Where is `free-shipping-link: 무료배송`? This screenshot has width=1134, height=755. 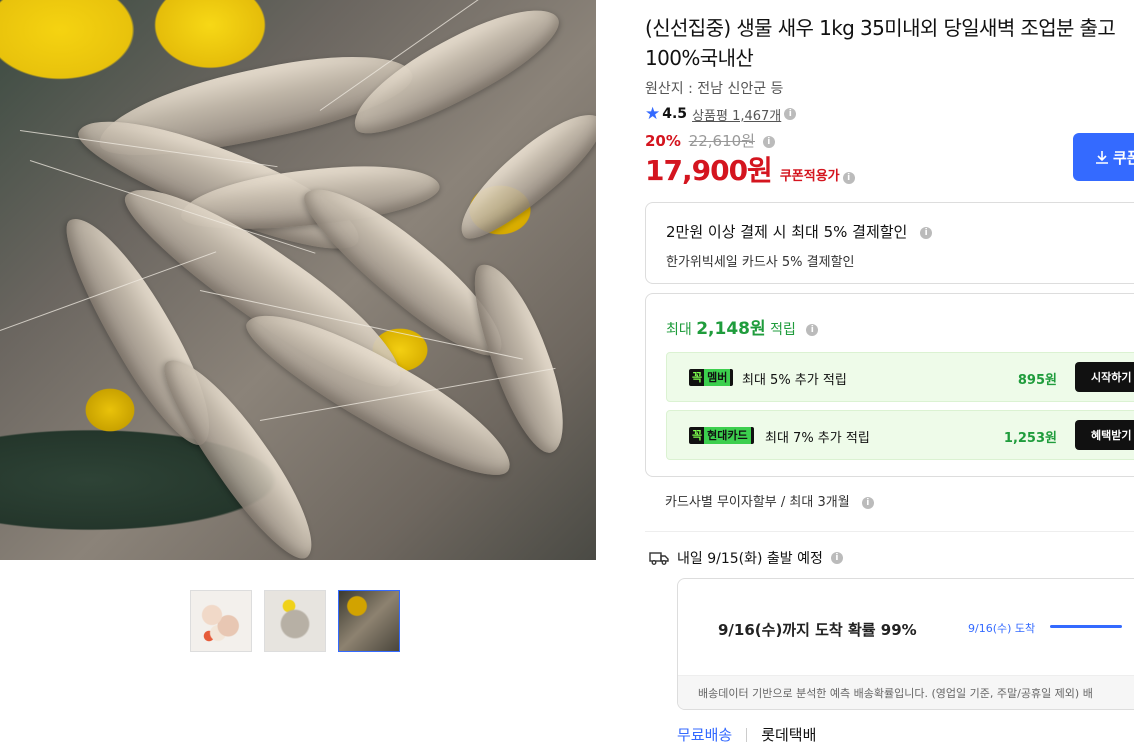 free-shipping-link: 무료배송 is located at coordinates (704, 734).